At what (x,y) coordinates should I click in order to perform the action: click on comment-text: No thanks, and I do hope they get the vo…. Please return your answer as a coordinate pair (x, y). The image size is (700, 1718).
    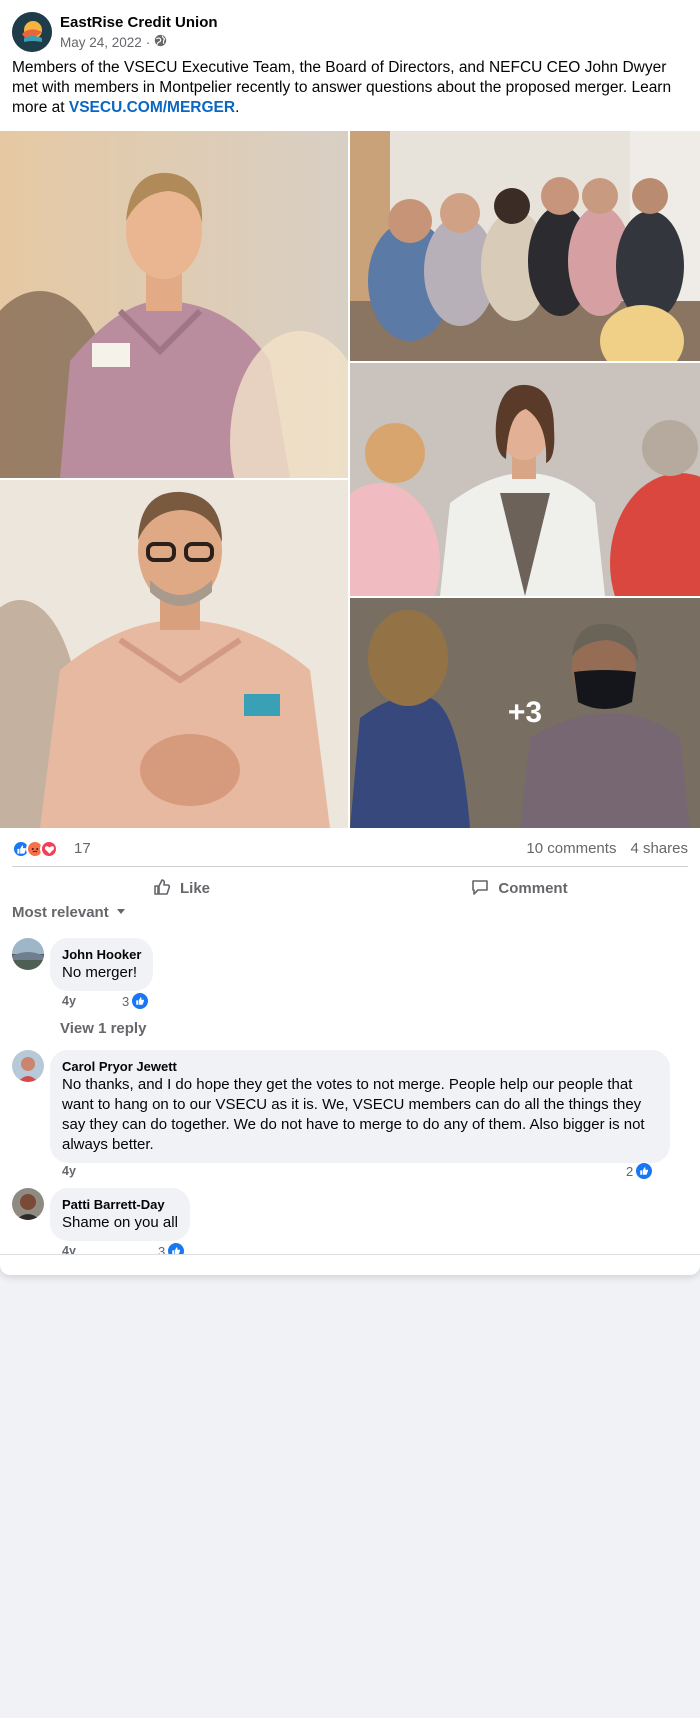
    Looking at the image, I should click on (353, 1114).